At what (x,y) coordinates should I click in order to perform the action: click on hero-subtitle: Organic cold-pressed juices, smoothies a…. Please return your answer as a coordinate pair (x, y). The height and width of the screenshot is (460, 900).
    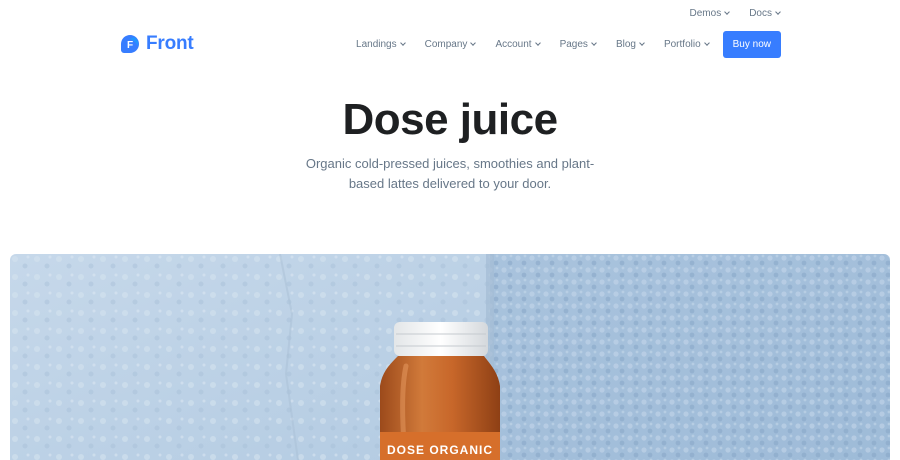
    Looking at the image, I should click on (450, 173).